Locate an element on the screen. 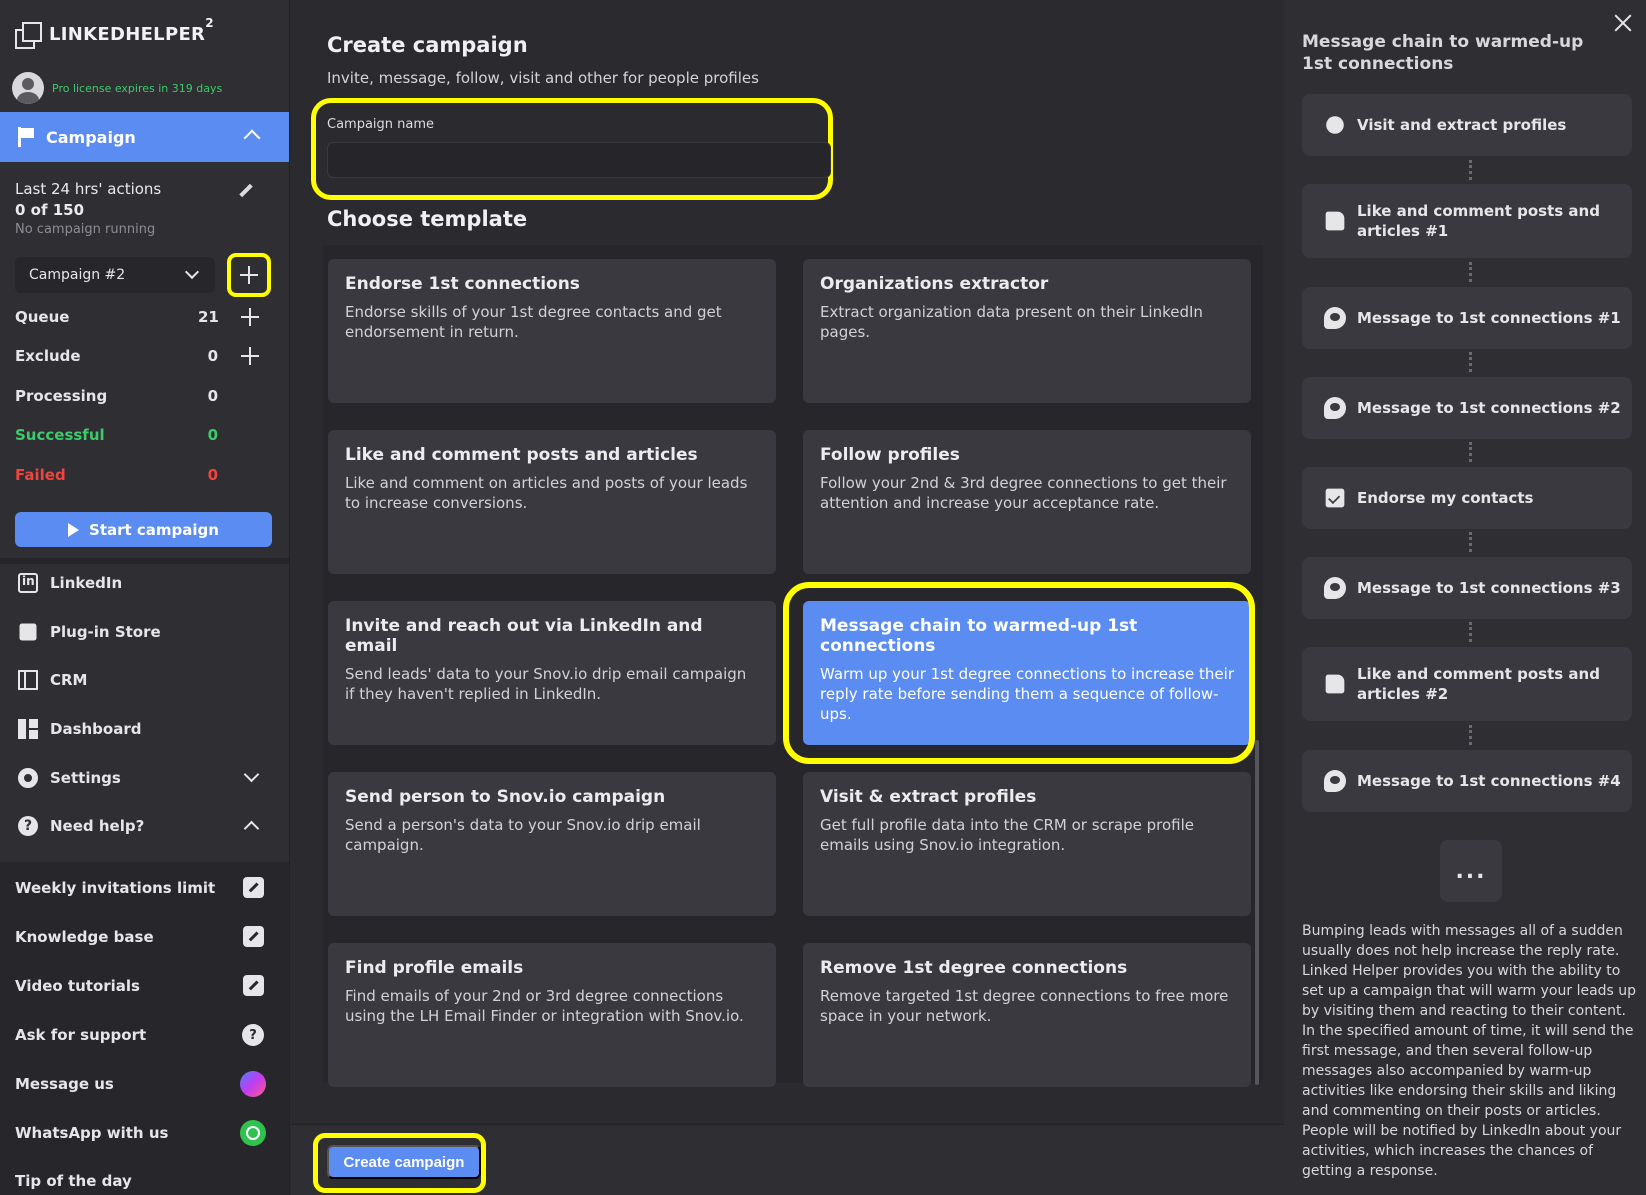 The width and height of the screenshot is (1646, 1195). step-message-2: Message to 1st connections #2 is located at coordinates (1467, 408).